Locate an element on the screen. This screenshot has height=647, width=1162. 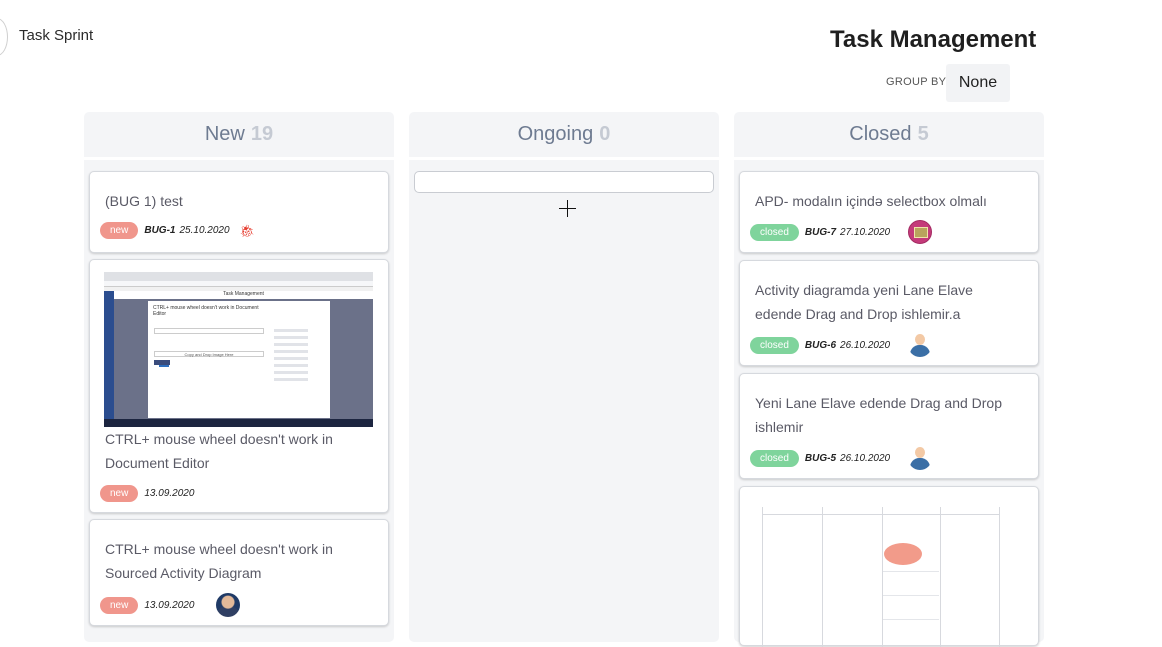
bug-id: BUG-1 is located at coordinates (160, 230).